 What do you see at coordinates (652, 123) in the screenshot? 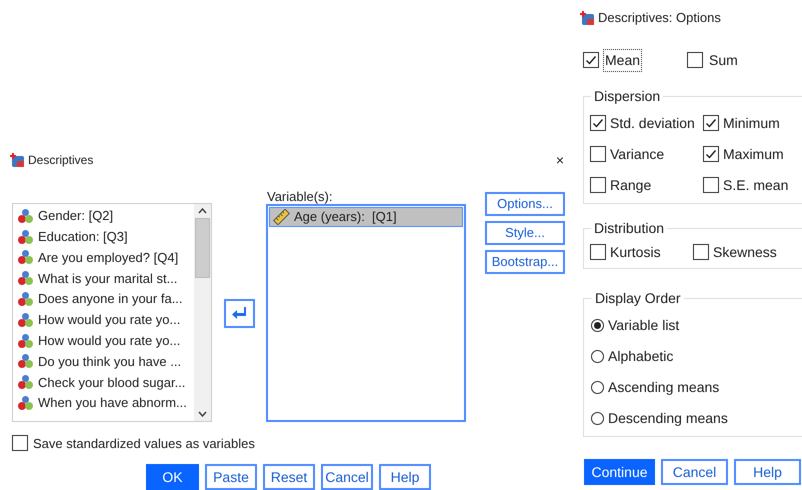
I see `checkbox-label: Std. deviation` at bounding box center [652, 123].